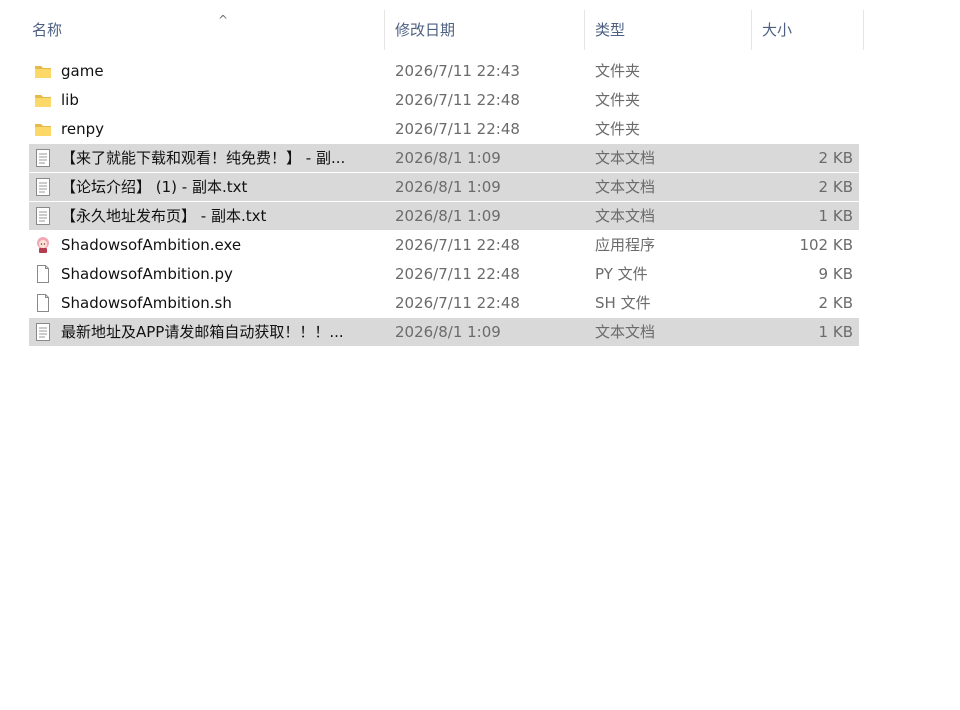 This screenshot has height=710, width=960. I want to click on file-name: 【论坛介绍】 (1) - 副本.txt, so click(221, 187).